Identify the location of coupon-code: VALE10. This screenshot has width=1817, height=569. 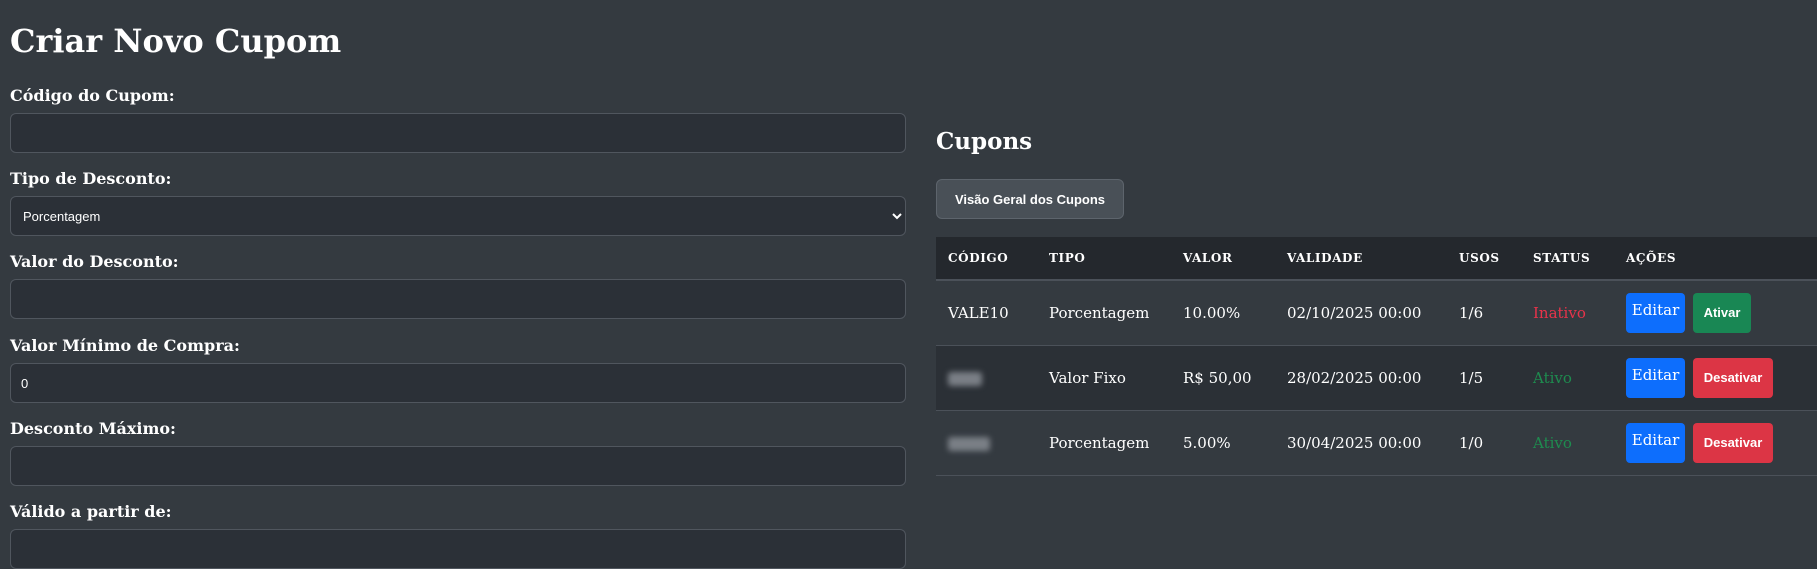
(986, 313).